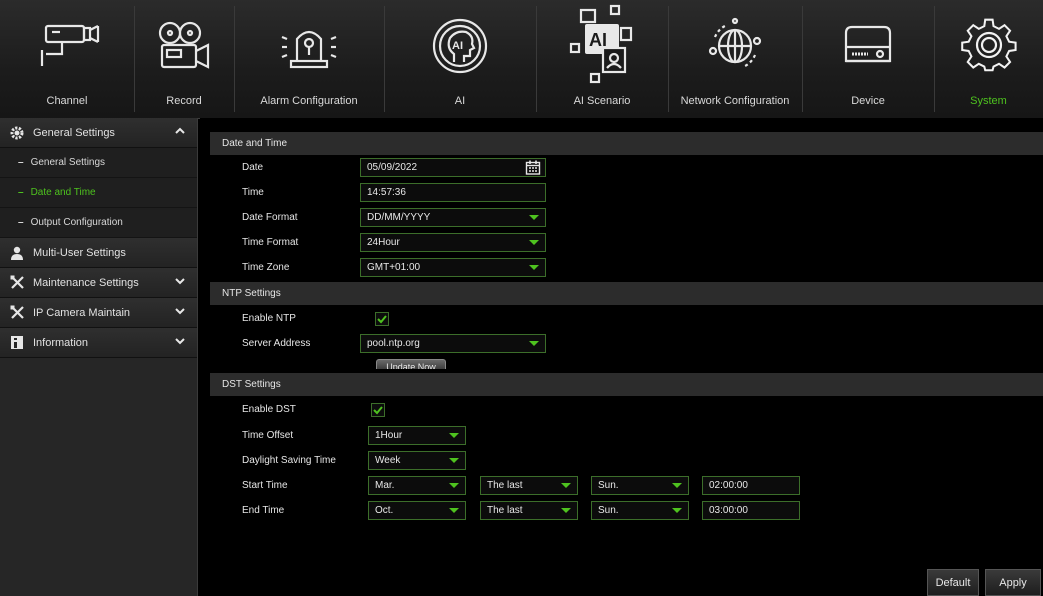 The width and height of the screenshot is (1043, 596). I want to click on nav-channel: Channel, so click(67, 59).